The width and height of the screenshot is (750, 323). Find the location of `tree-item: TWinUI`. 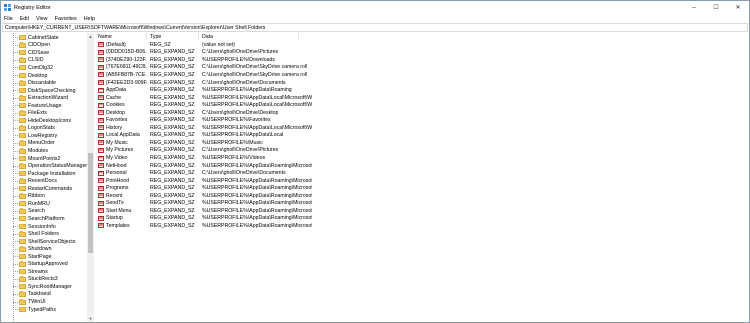

tree-item: TWinUI is located at coordinates (29, 302).